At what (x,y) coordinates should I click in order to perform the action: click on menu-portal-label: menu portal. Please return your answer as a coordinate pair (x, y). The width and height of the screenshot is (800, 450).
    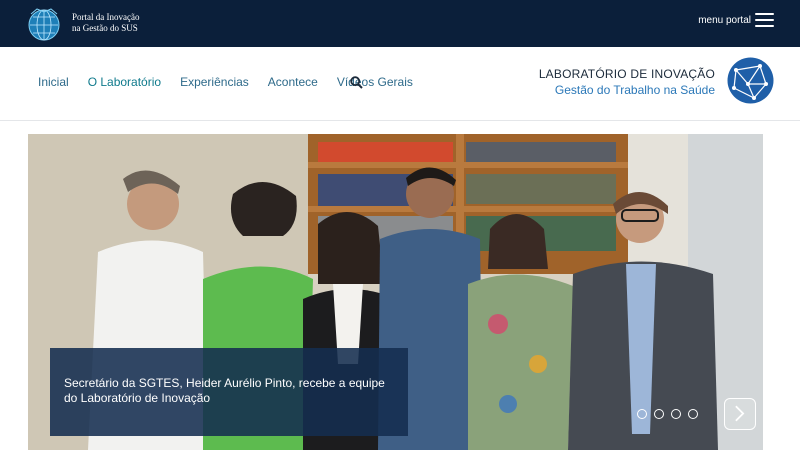
    Looking at the image, I should click on (724, 20).